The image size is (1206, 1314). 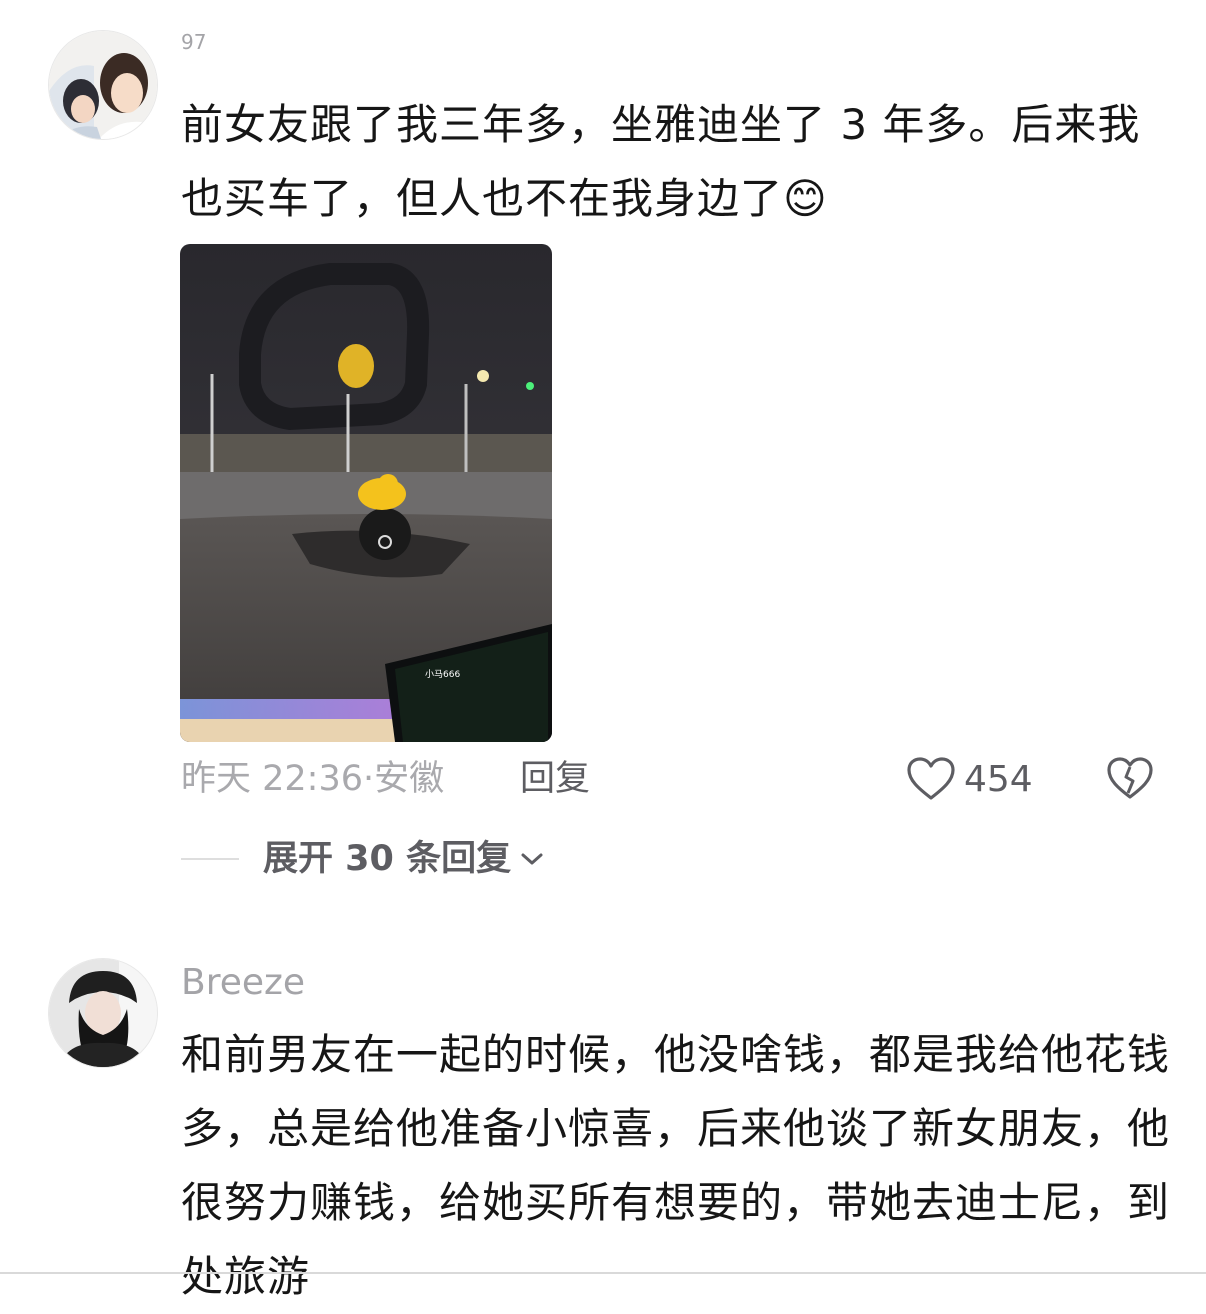 What do you see at coordinates (272, 779) in the screenshot?
I see `comment-time: 昨天 22:36` at bounding box center [272, 779].